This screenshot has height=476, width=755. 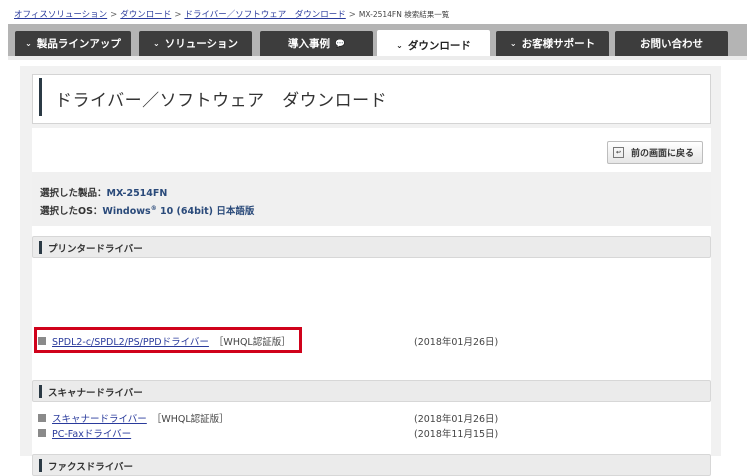 What do you see at coordinates (95, 249) in the screenshot?
I see `section-title: プリンタードライバー` at bounding box center [95, 249].